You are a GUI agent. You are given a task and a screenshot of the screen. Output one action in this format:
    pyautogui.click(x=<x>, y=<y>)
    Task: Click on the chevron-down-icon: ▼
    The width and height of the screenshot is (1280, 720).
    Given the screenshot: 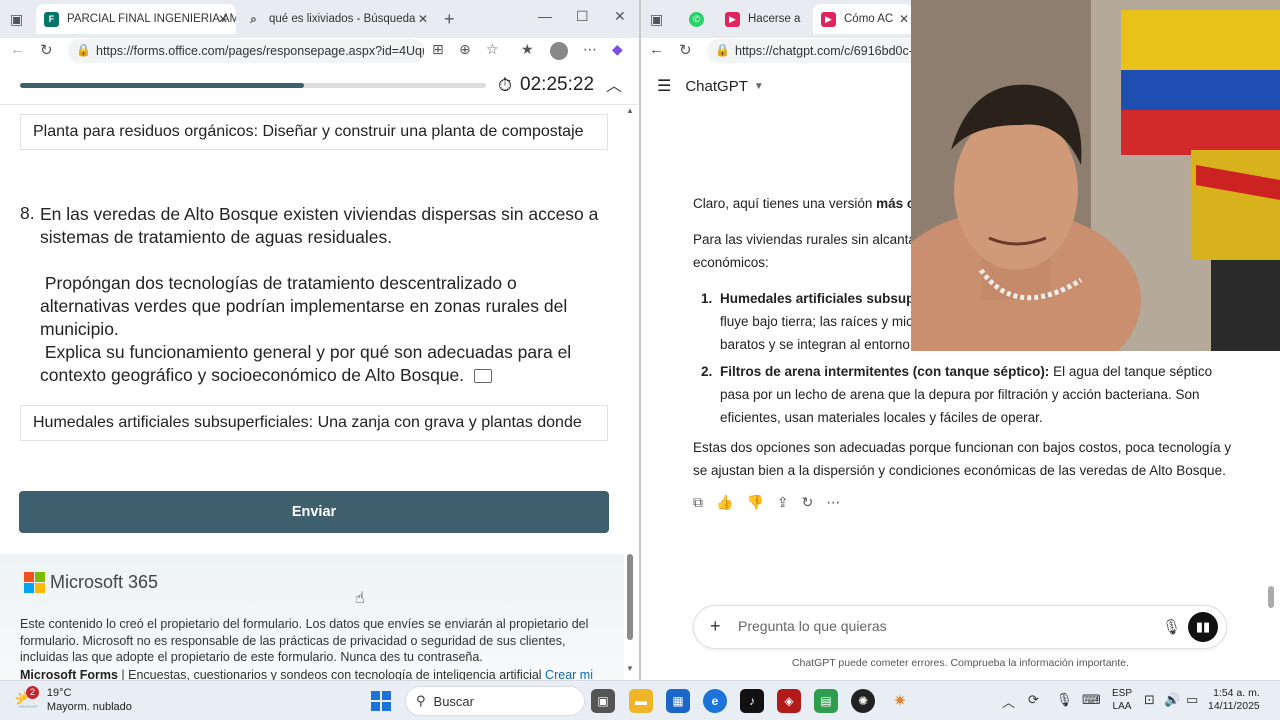 What is the action you would take?
    pyautogui.click(x=758, y=86)
    